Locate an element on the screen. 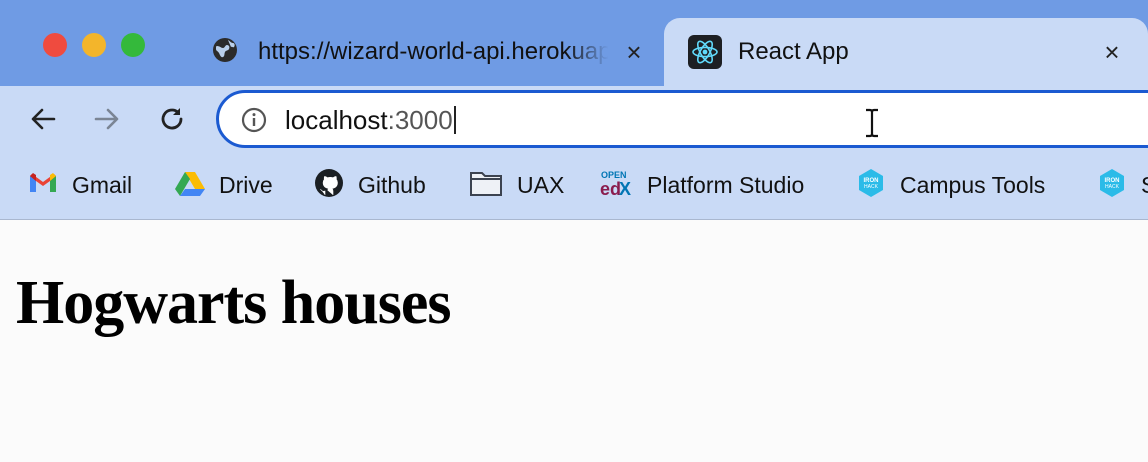  bookmark-label: UAX is located at coordinates (541, 184).